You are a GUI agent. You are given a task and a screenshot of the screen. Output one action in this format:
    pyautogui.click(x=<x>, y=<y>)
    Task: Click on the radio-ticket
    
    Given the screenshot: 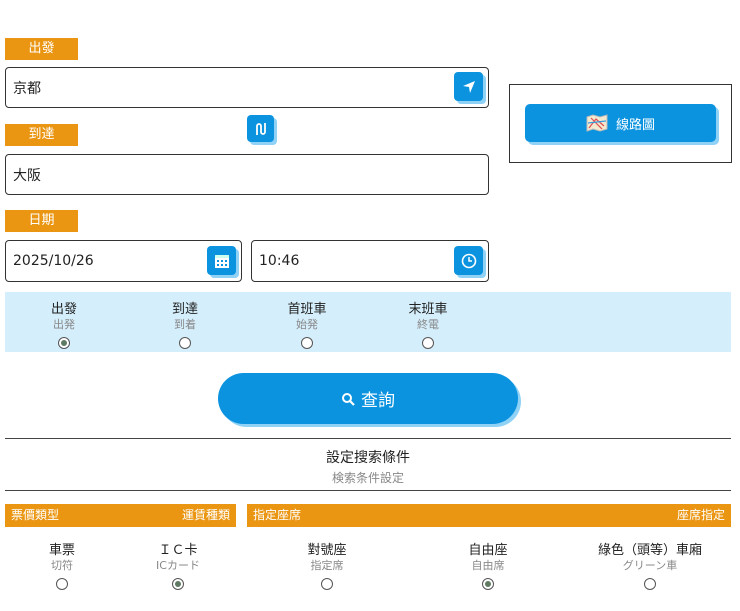 What is the action you would take?
    pyautogui.click(x=62, y=584)
    